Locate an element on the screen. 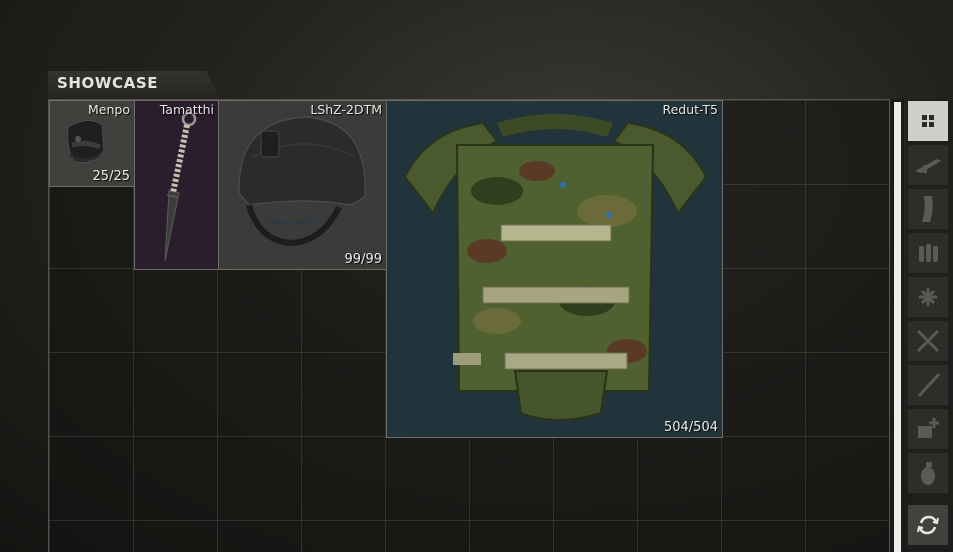 The image size is (953, 552). item-lshz-2dtm: LShZ-2DTM 99/99 is located at coordinates (302, 185).